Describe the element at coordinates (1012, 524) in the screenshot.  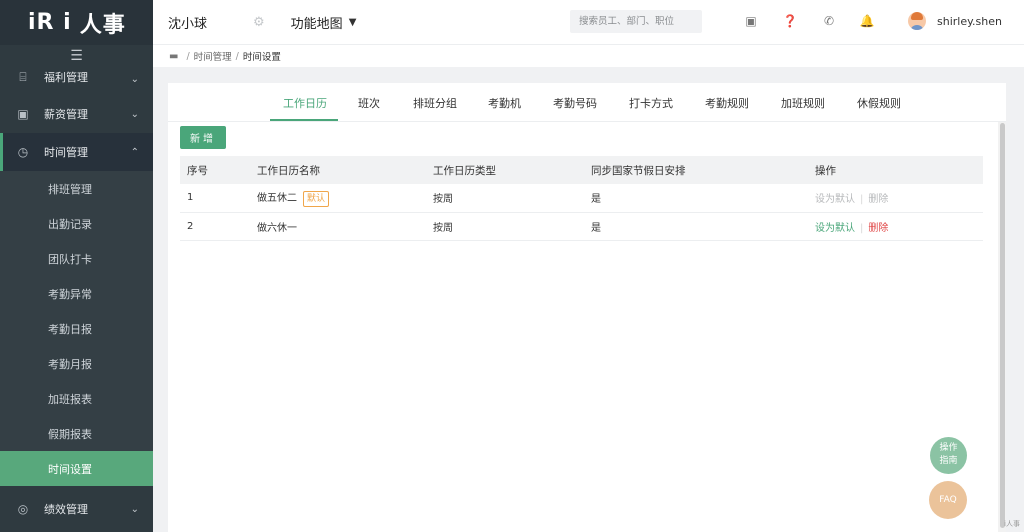
I see `footer-watermark: i人事` at that location.